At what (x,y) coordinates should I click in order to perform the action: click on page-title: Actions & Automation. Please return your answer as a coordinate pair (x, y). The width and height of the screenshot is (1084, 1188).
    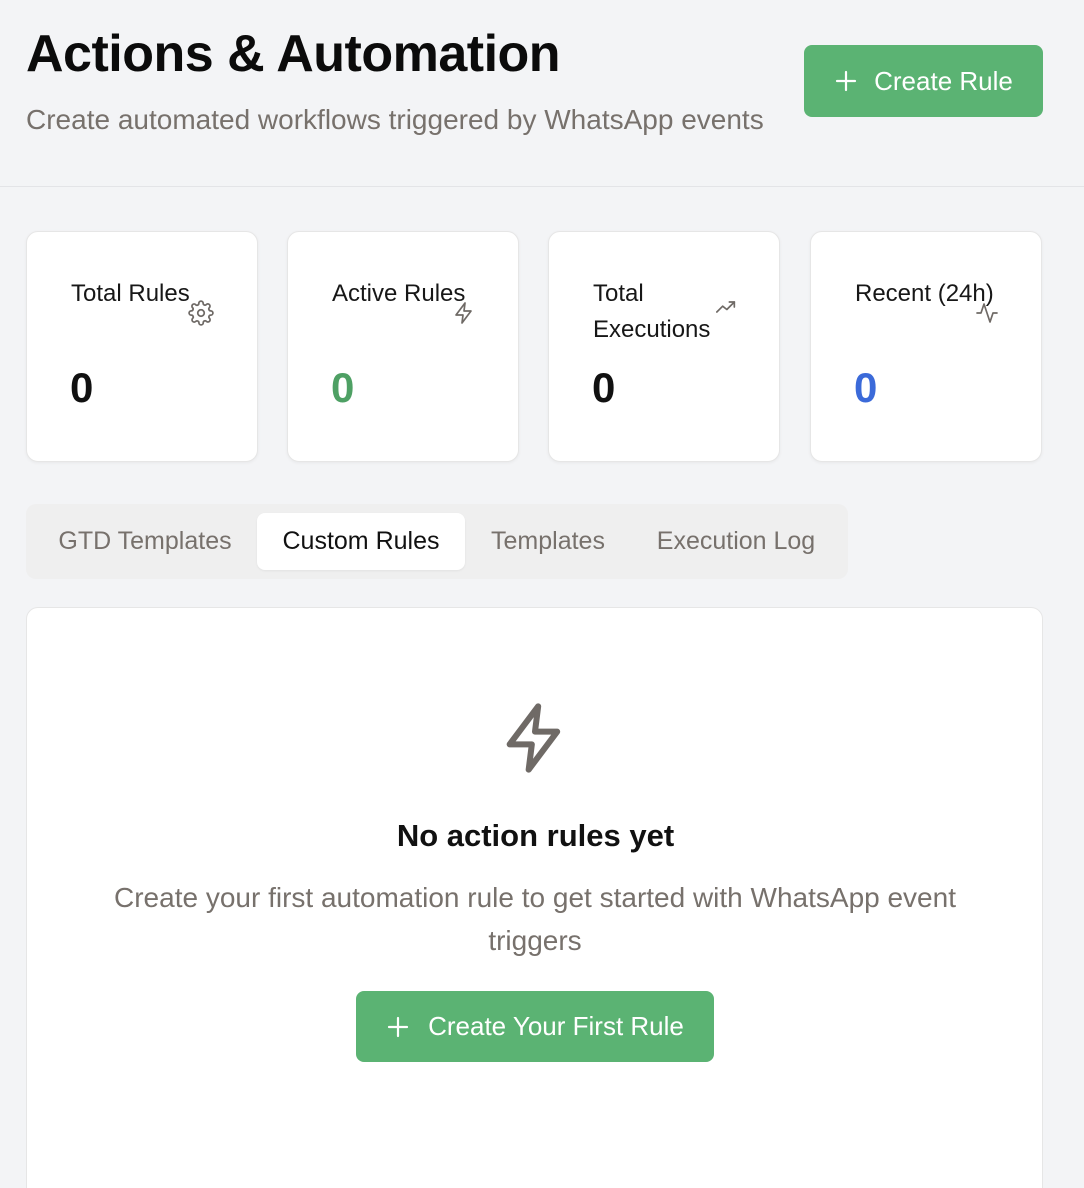
    Looking at the image, I should click on (293, 54).